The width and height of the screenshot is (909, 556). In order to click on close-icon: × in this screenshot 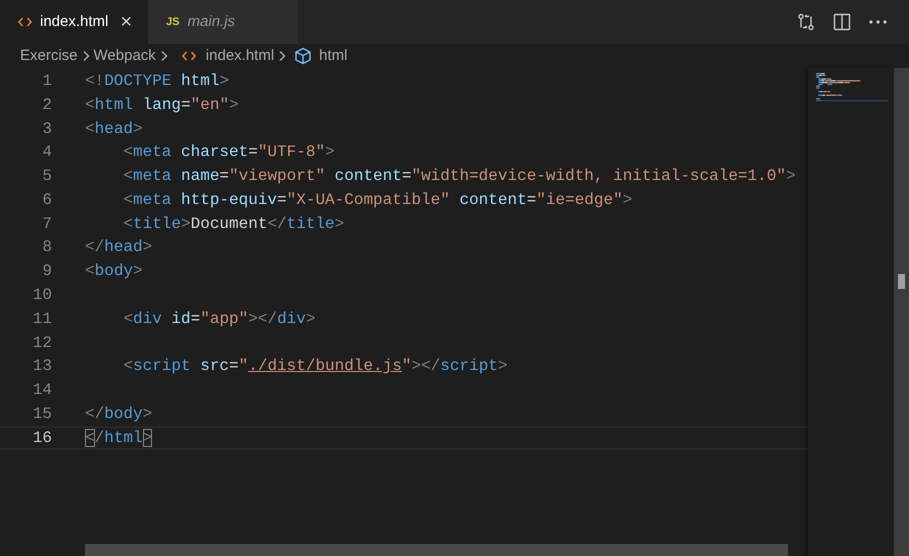, I will do `click(126, 22)`.